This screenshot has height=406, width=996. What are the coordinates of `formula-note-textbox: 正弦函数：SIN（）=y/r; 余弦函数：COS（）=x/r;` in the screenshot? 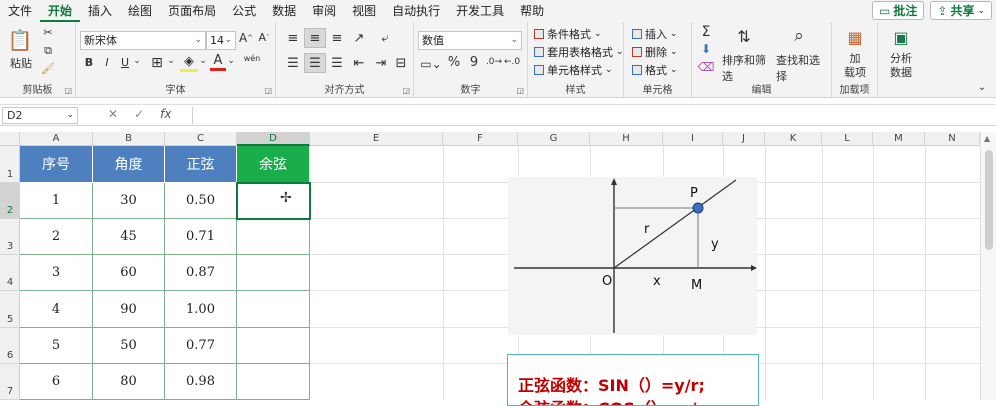 It's located at (633, 380).